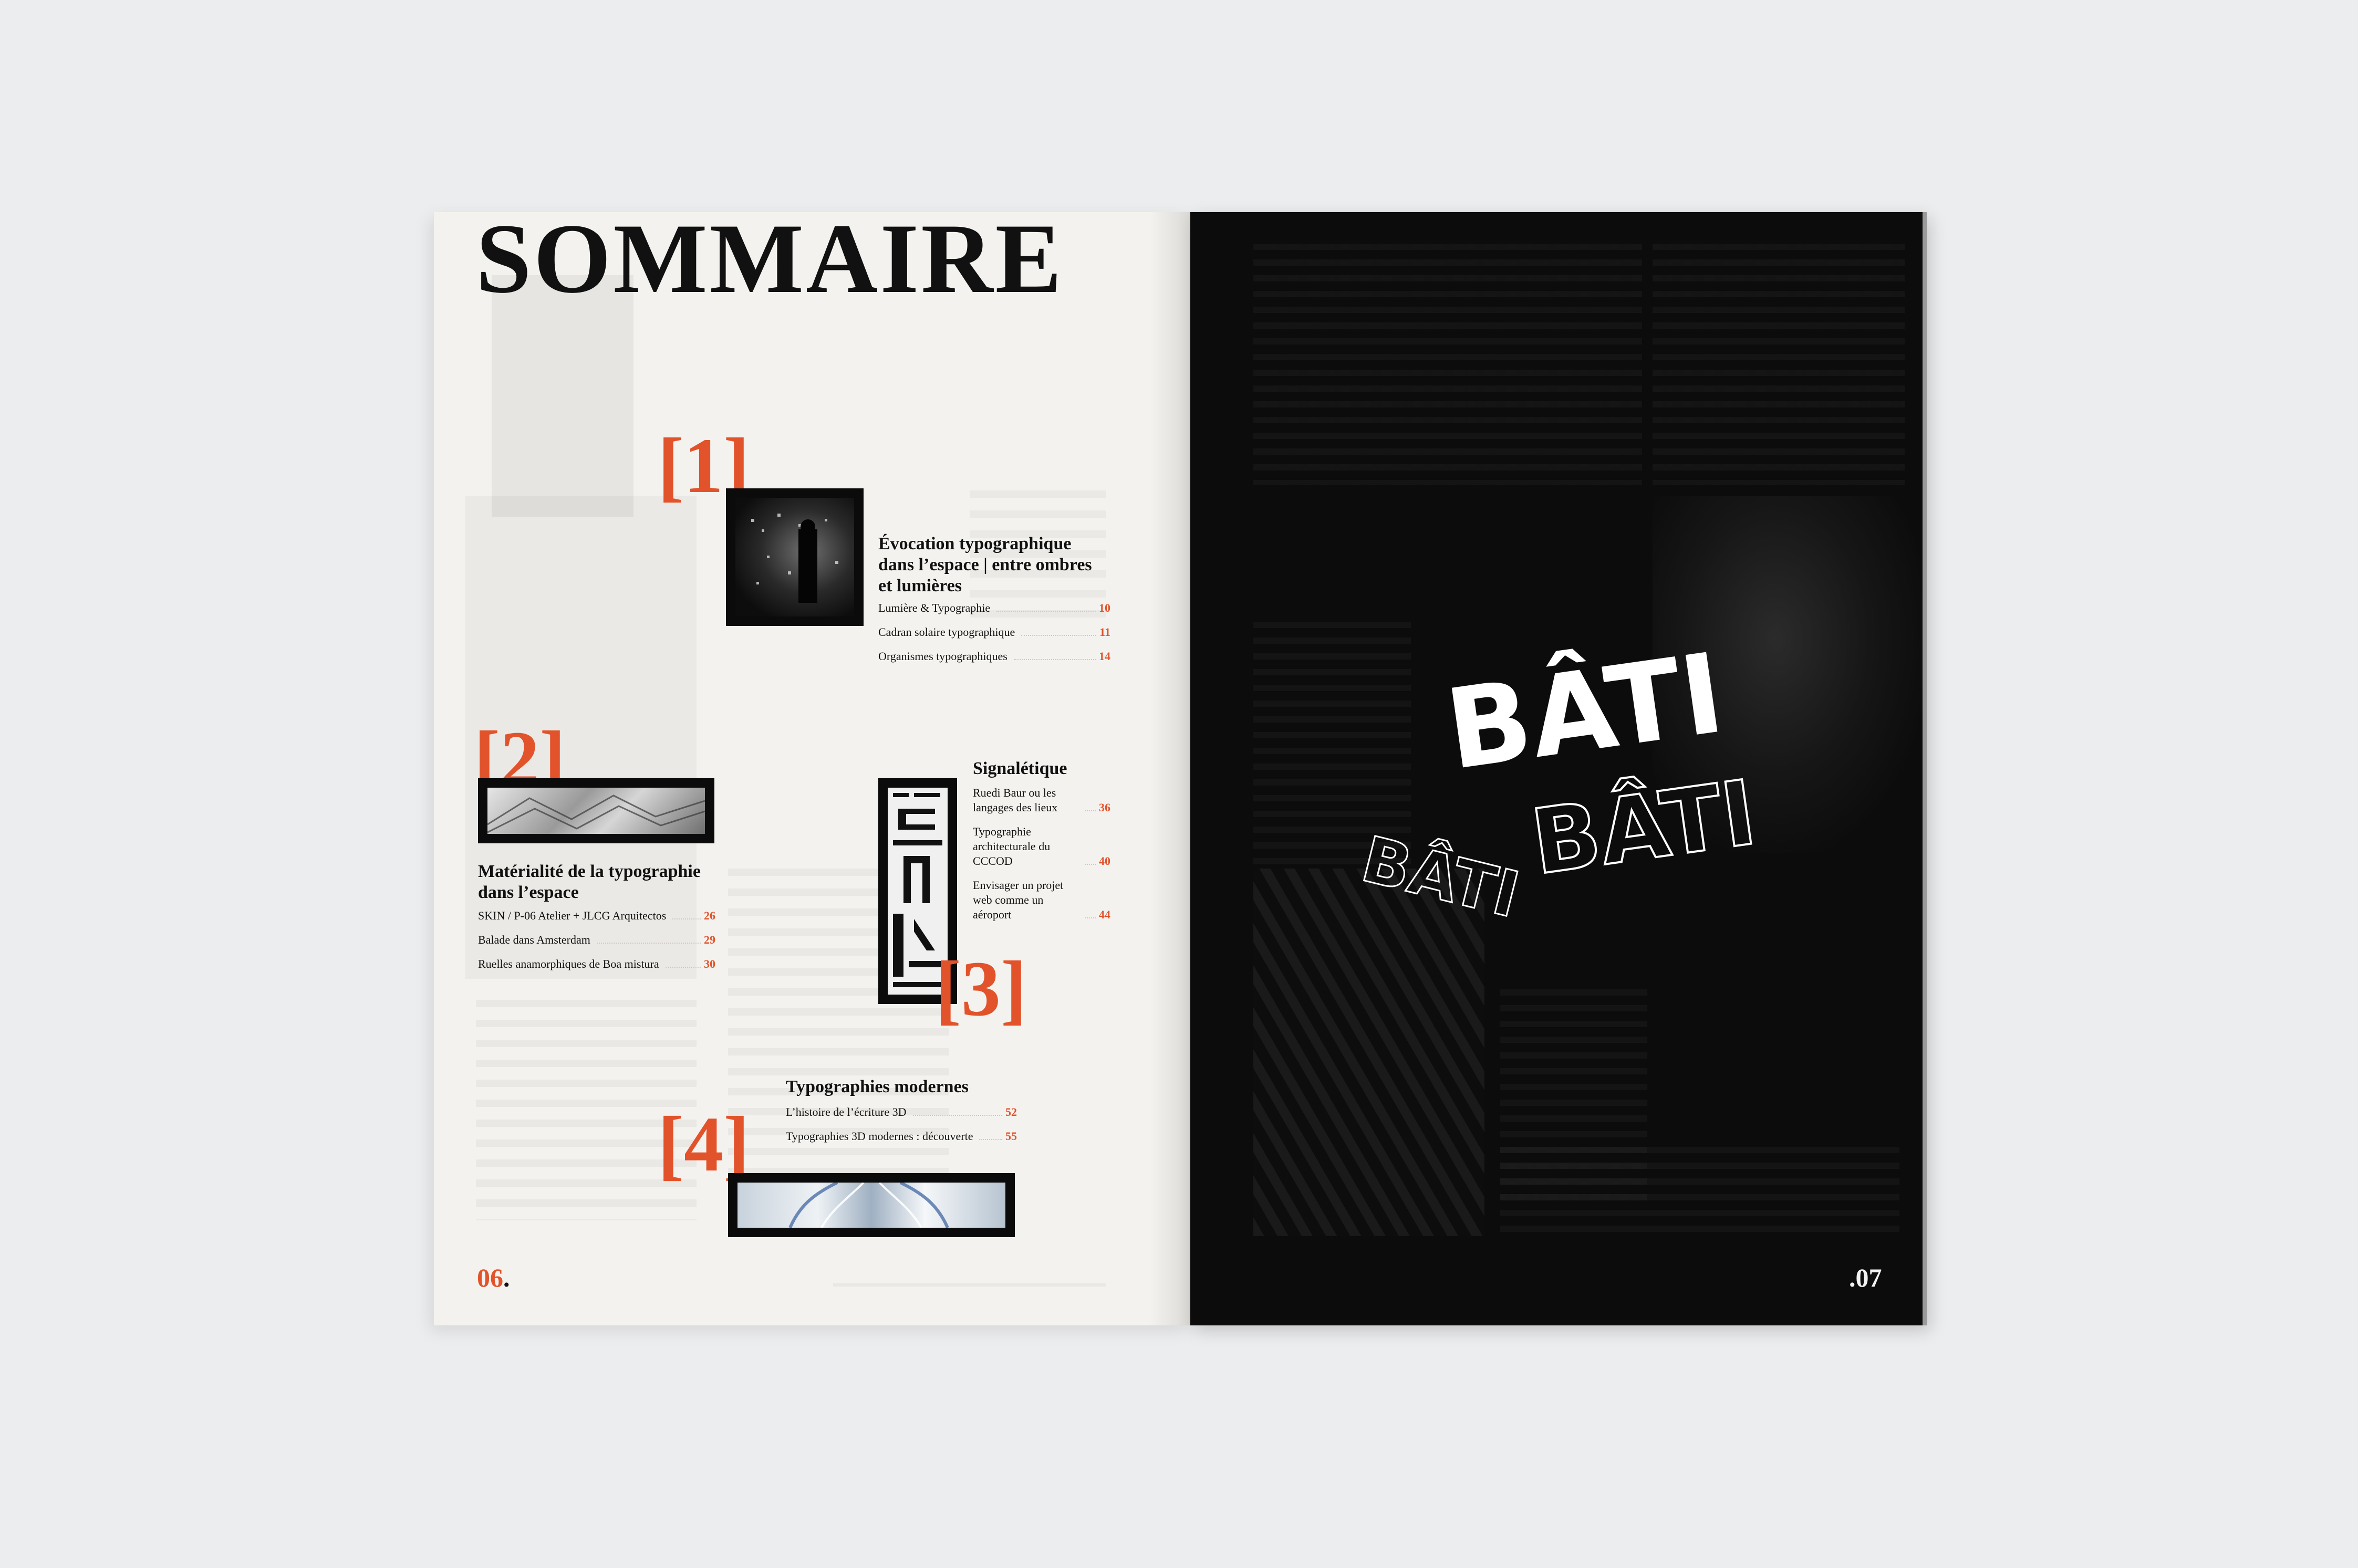  I want to click on section-4-photo-art, so click(869, 1205).